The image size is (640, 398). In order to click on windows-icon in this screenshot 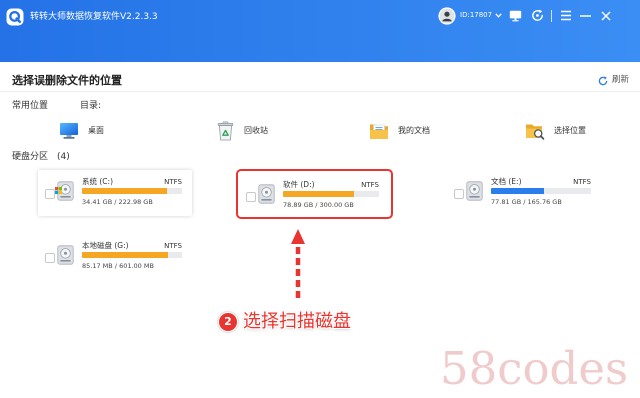, I will do `click(58, 186)`.